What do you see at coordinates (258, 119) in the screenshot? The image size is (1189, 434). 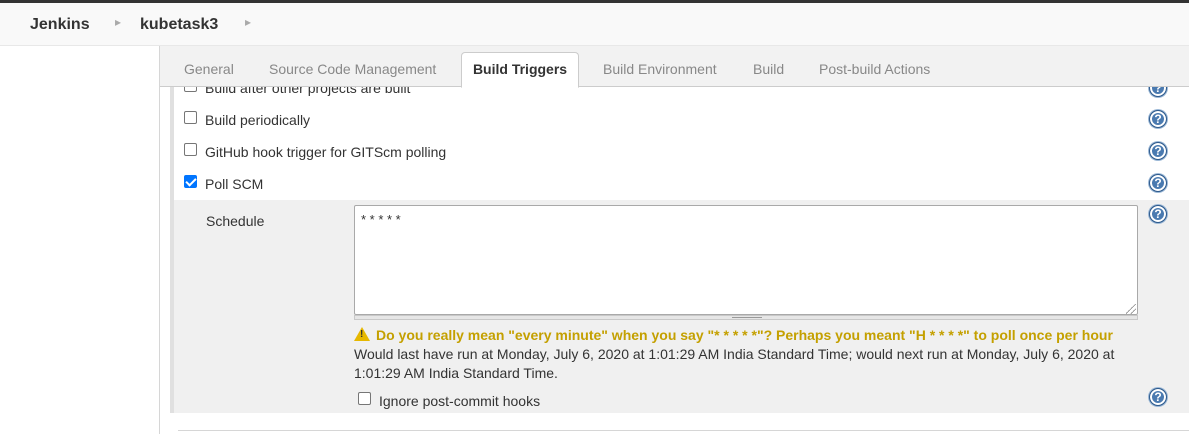 I see `trigger-label: Build periodically` at bounding box center [258, 119].